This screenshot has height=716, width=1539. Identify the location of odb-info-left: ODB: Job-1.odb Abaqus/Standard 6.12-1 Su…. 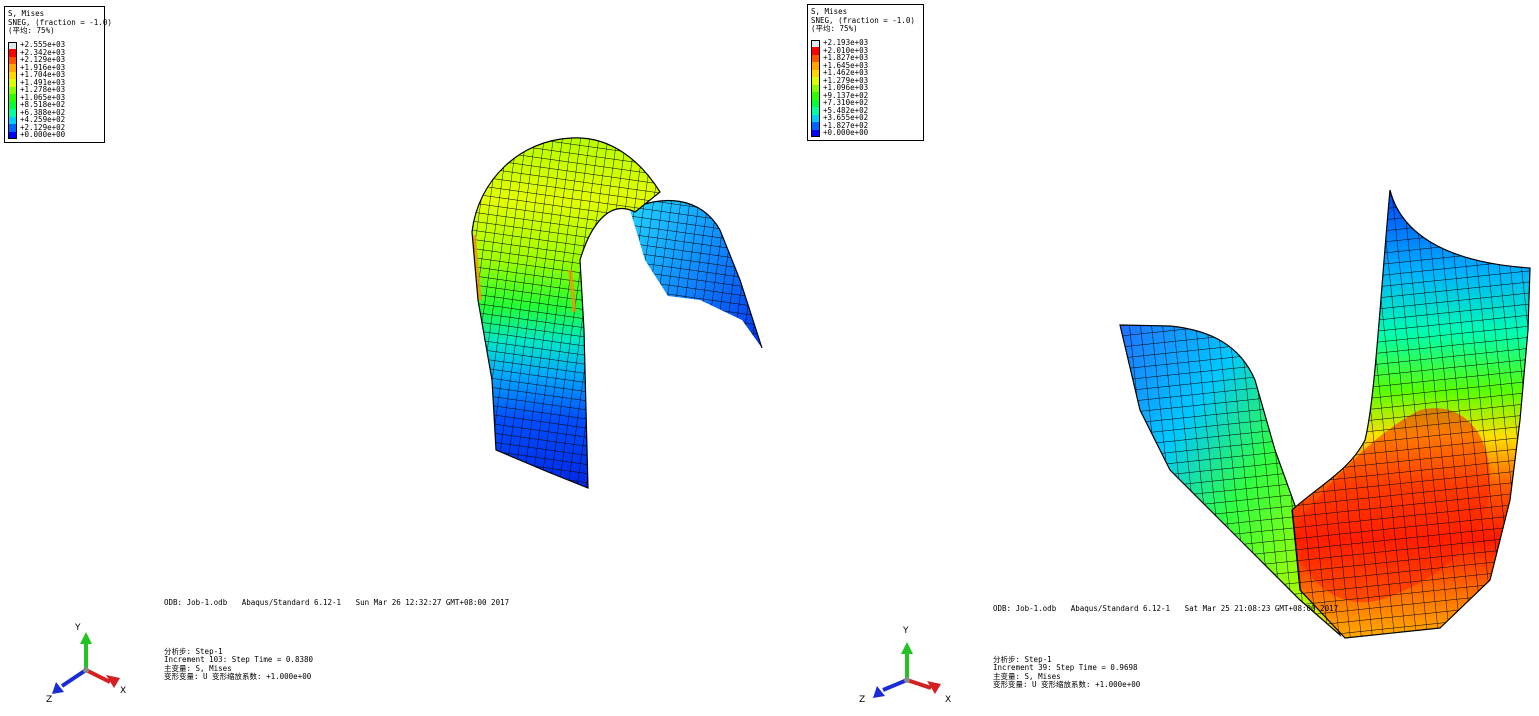
(341, 602).